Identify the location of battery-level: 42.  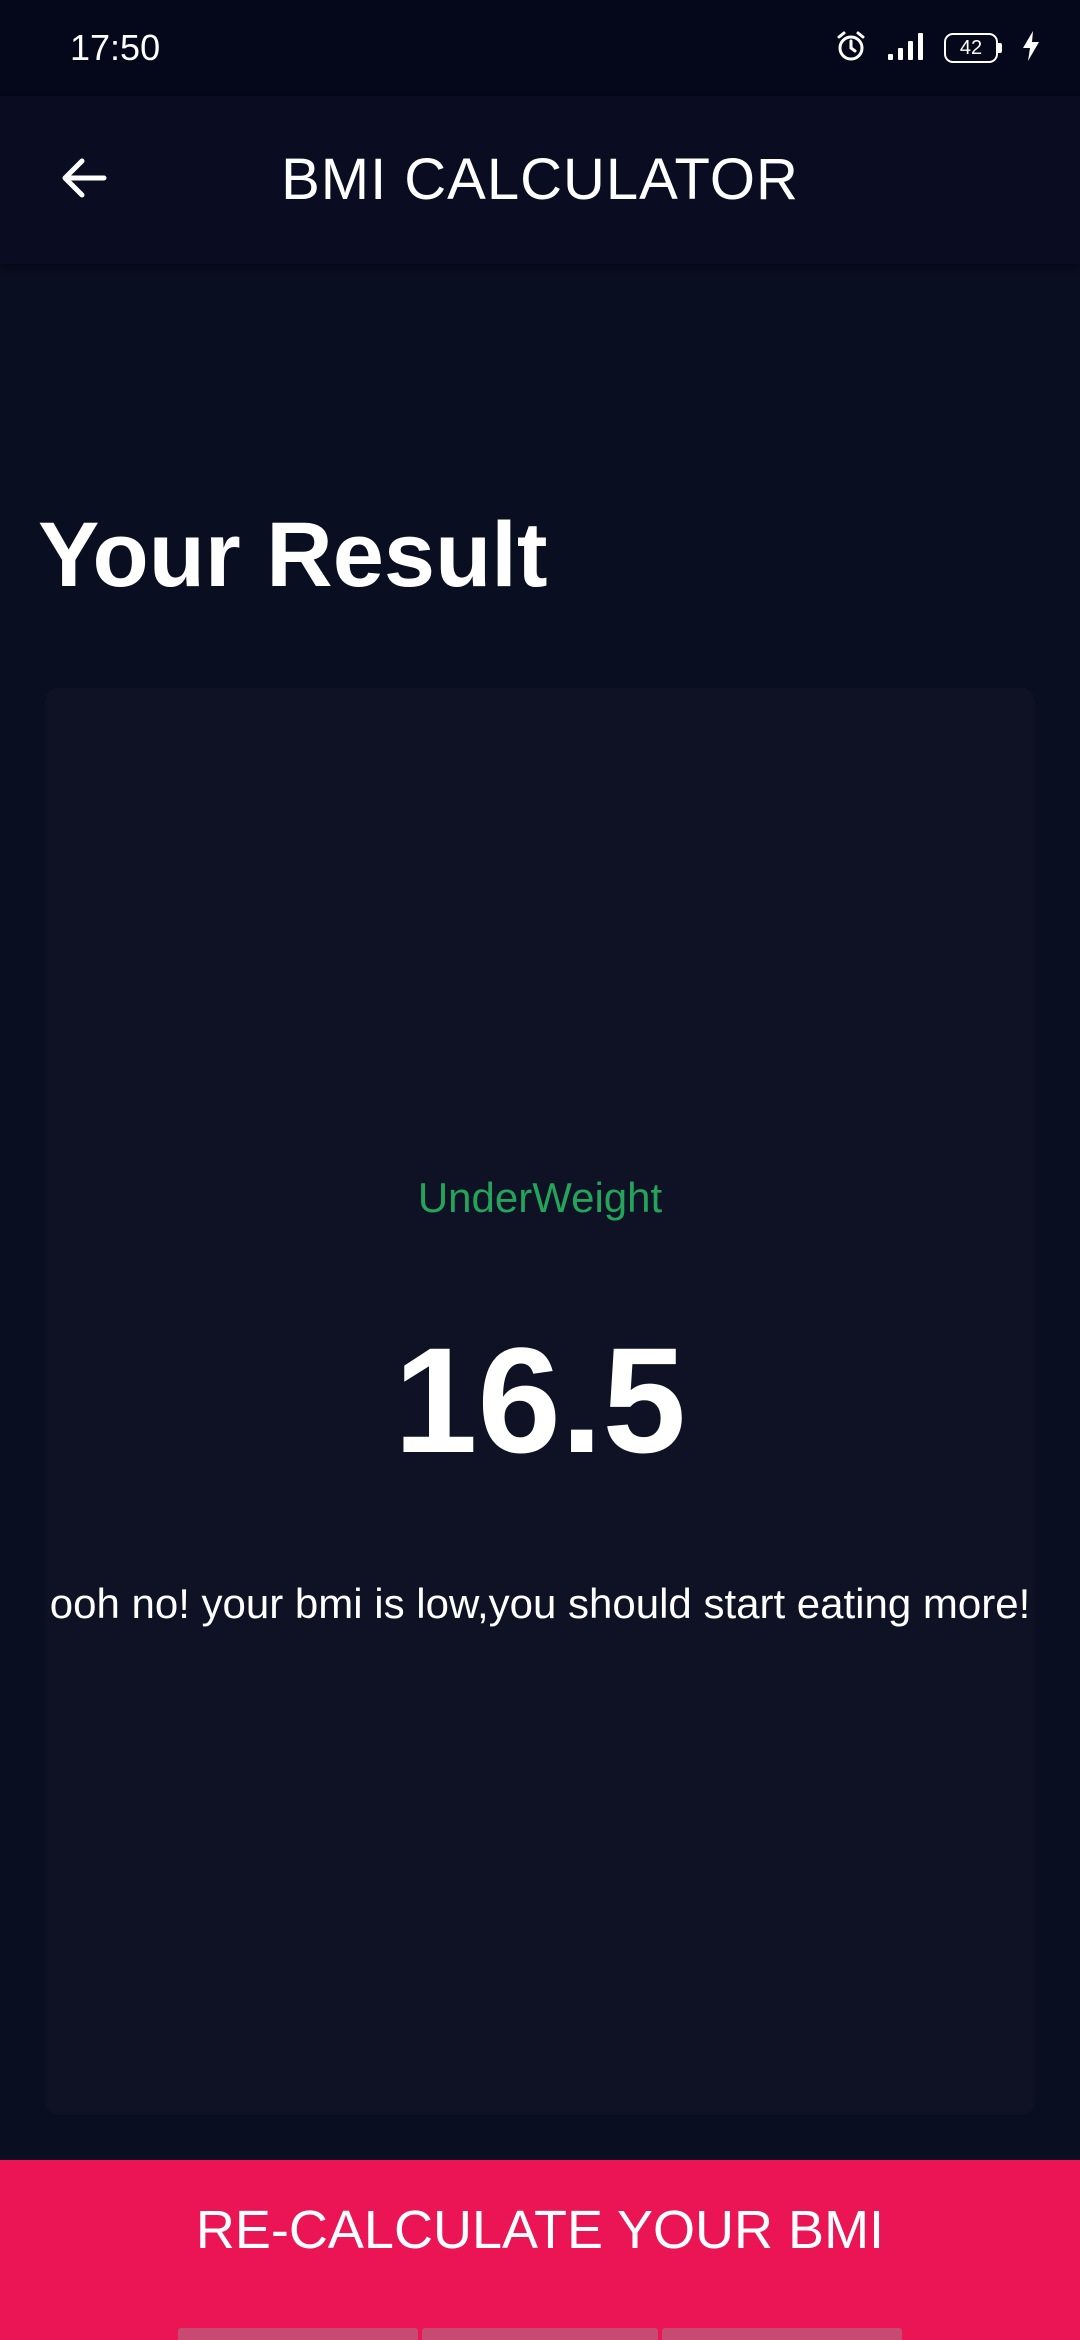
(971, 48).